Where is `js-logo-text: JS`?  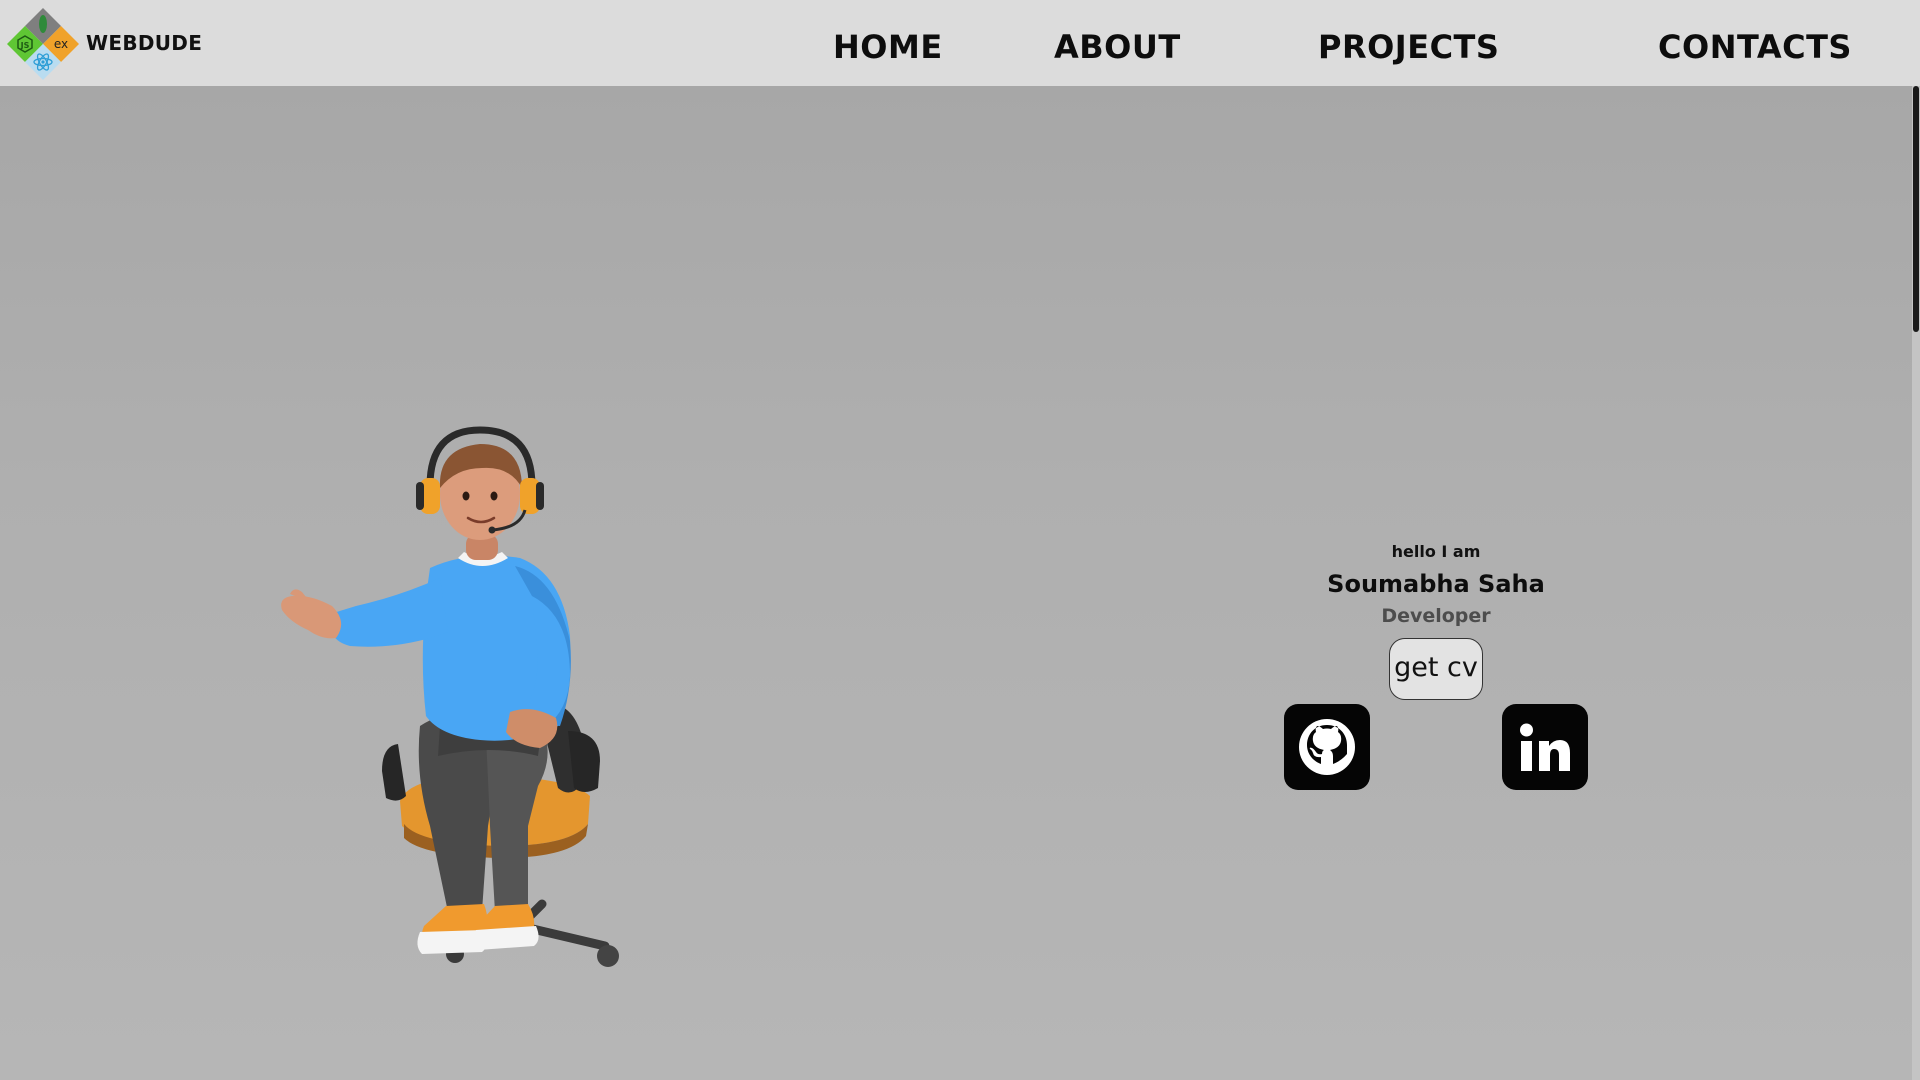
js-logo-text: JS is located at coordinates (25, 45).